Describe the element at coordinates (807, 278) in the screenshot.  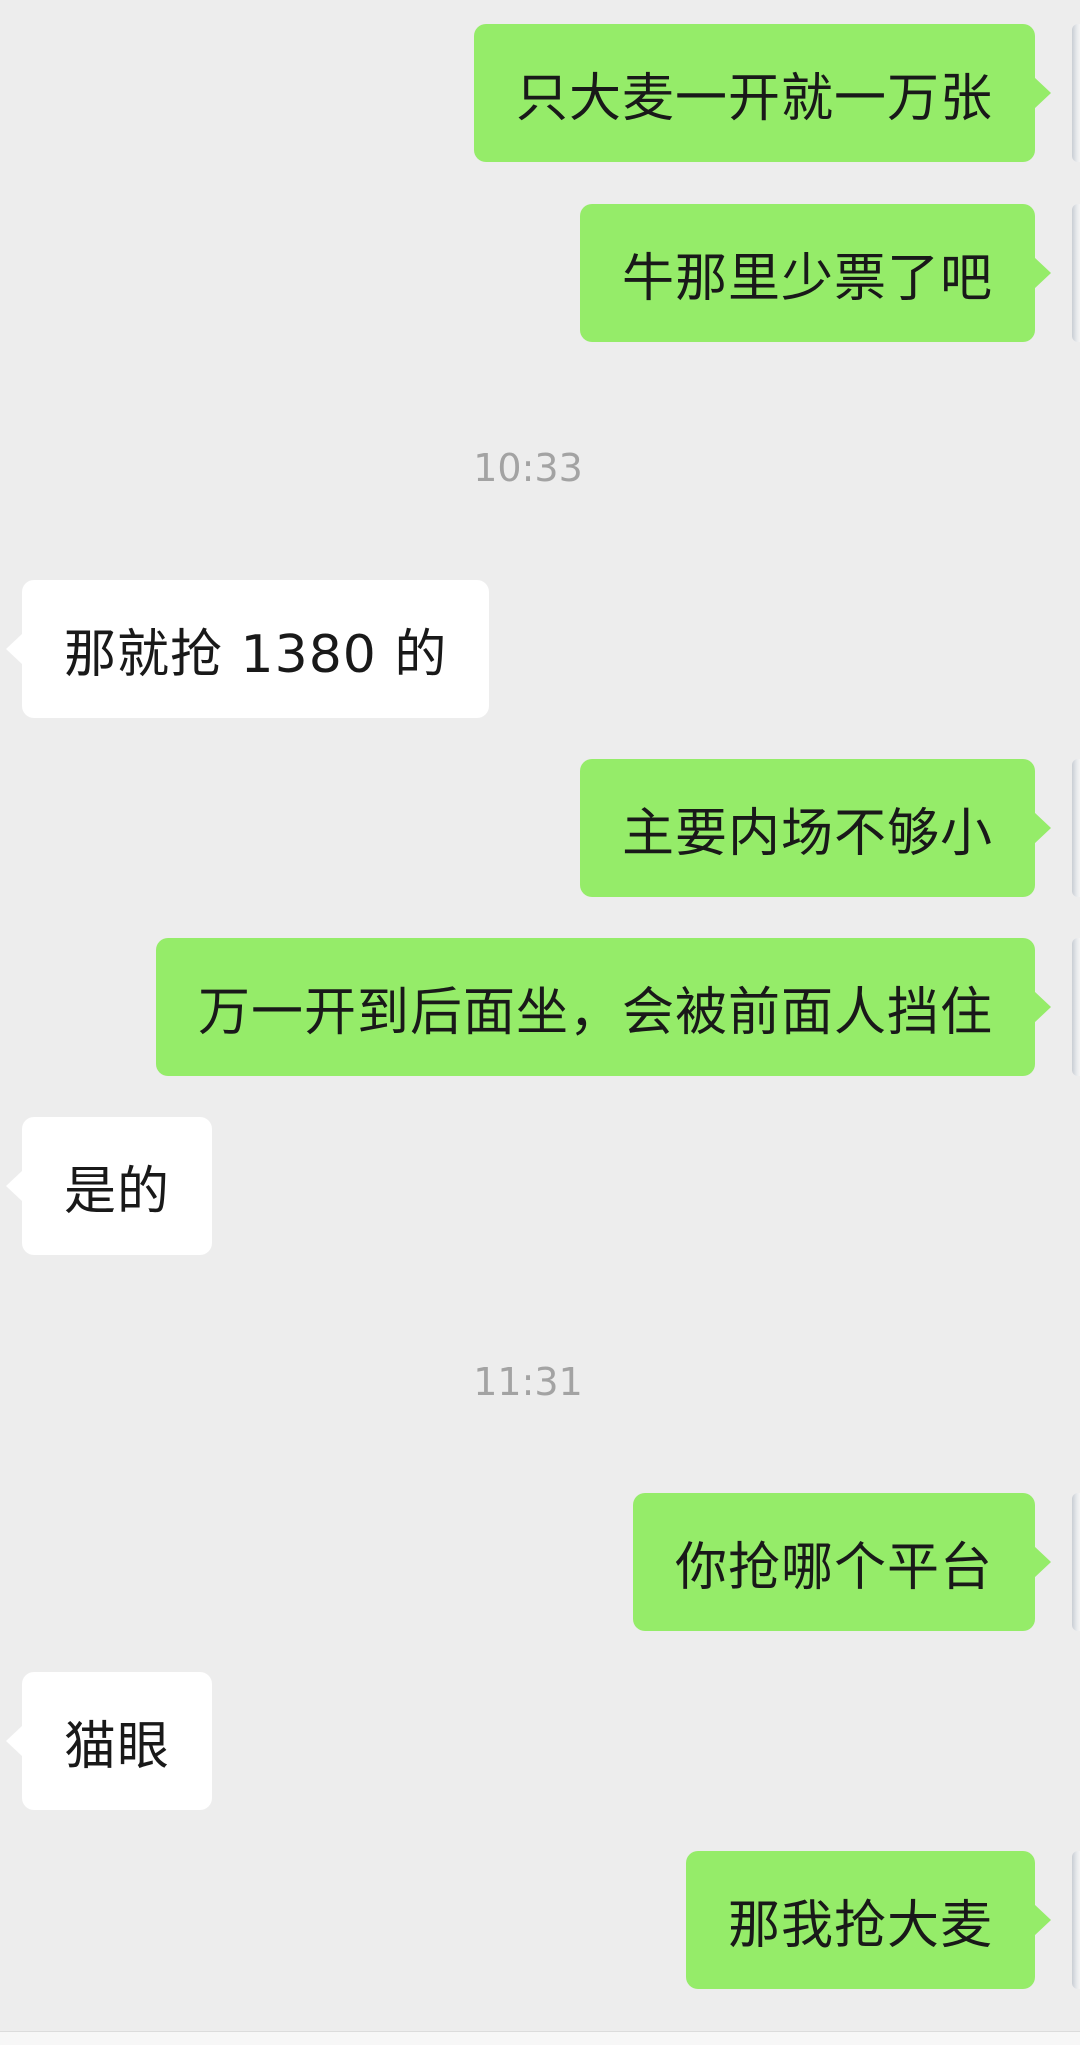
I see `message-text: 牛那里少票了吧` at that location.